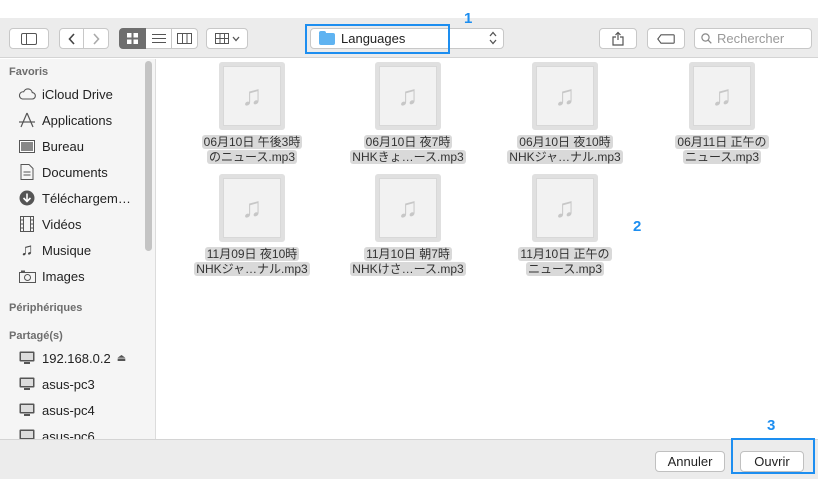 The image size is (818, 479). Describe the element at coordinates (722, 149) in the screenshot. I see `file-name: 06月11日 正午の ニュース.mp3` at that location.